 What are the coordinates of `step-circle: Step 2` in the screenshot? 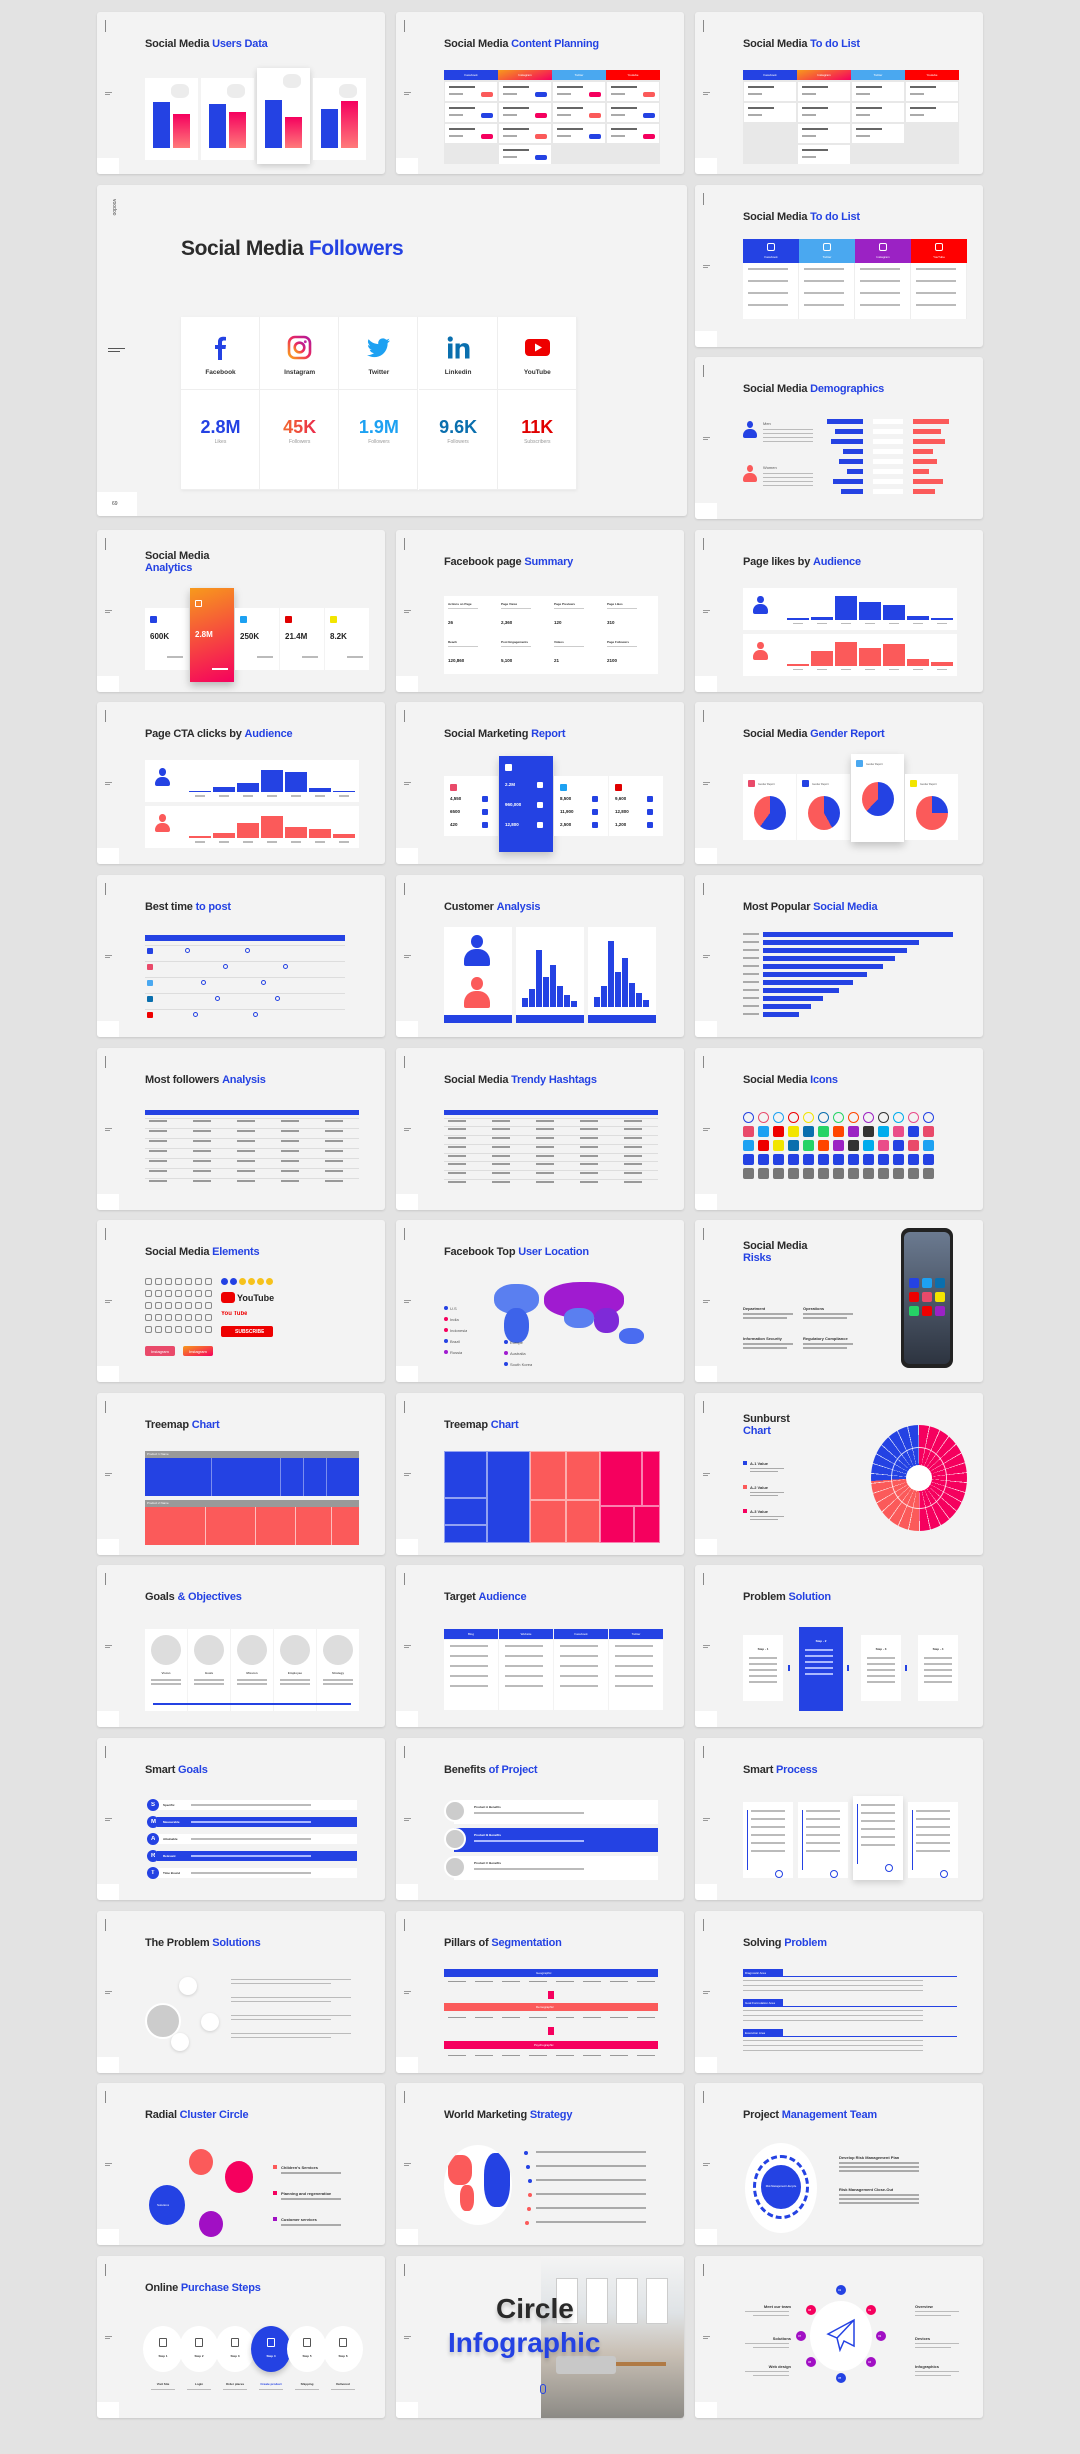 It's located at (199, 2348).